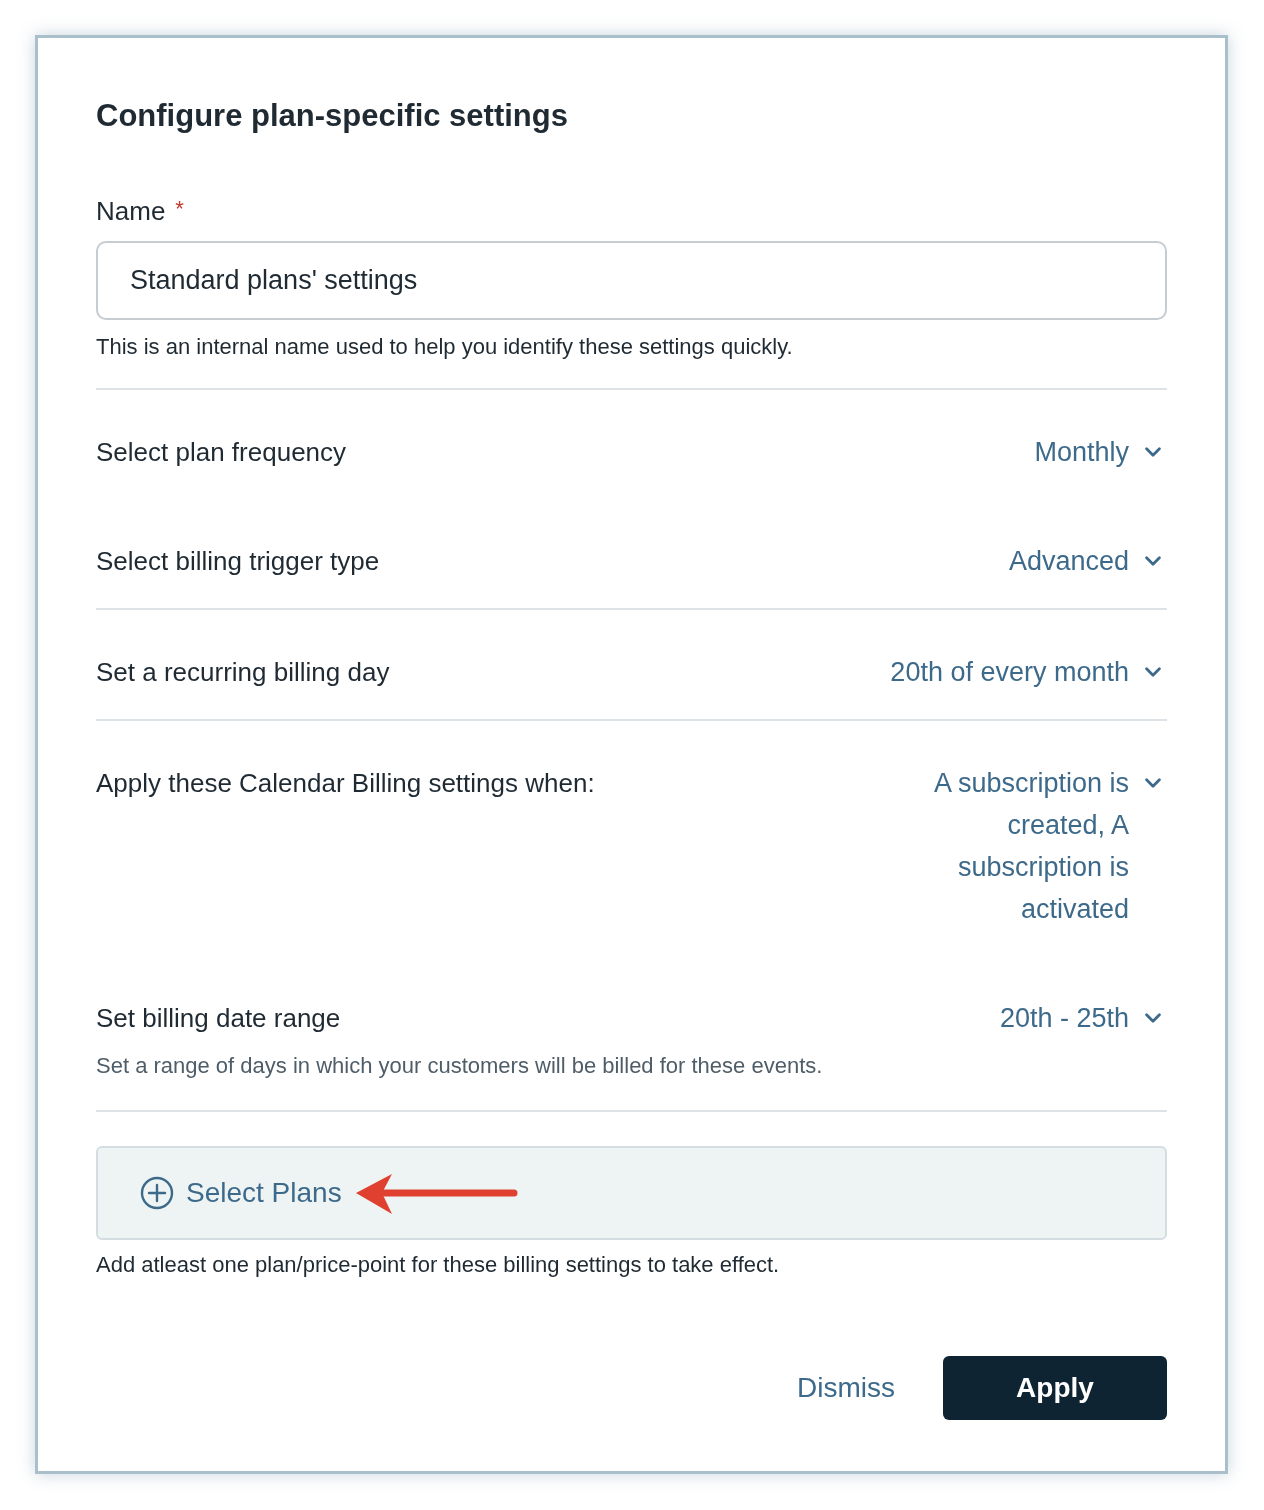  Describe the element at coordinates (1100, 452) in the screenshot. I see `dropdown: Monthly` at that location.